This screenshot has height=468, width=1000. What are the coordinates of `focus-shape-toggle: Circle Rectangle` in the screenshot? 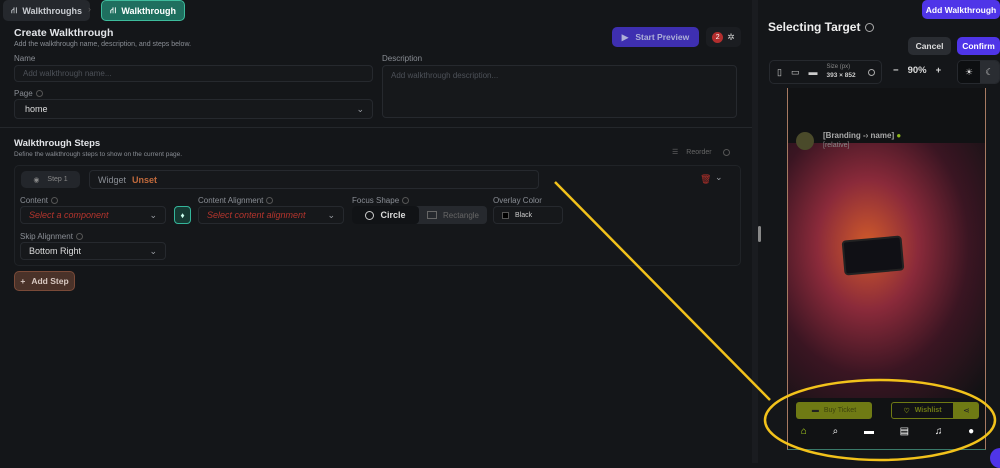 It's located at (419, 215).